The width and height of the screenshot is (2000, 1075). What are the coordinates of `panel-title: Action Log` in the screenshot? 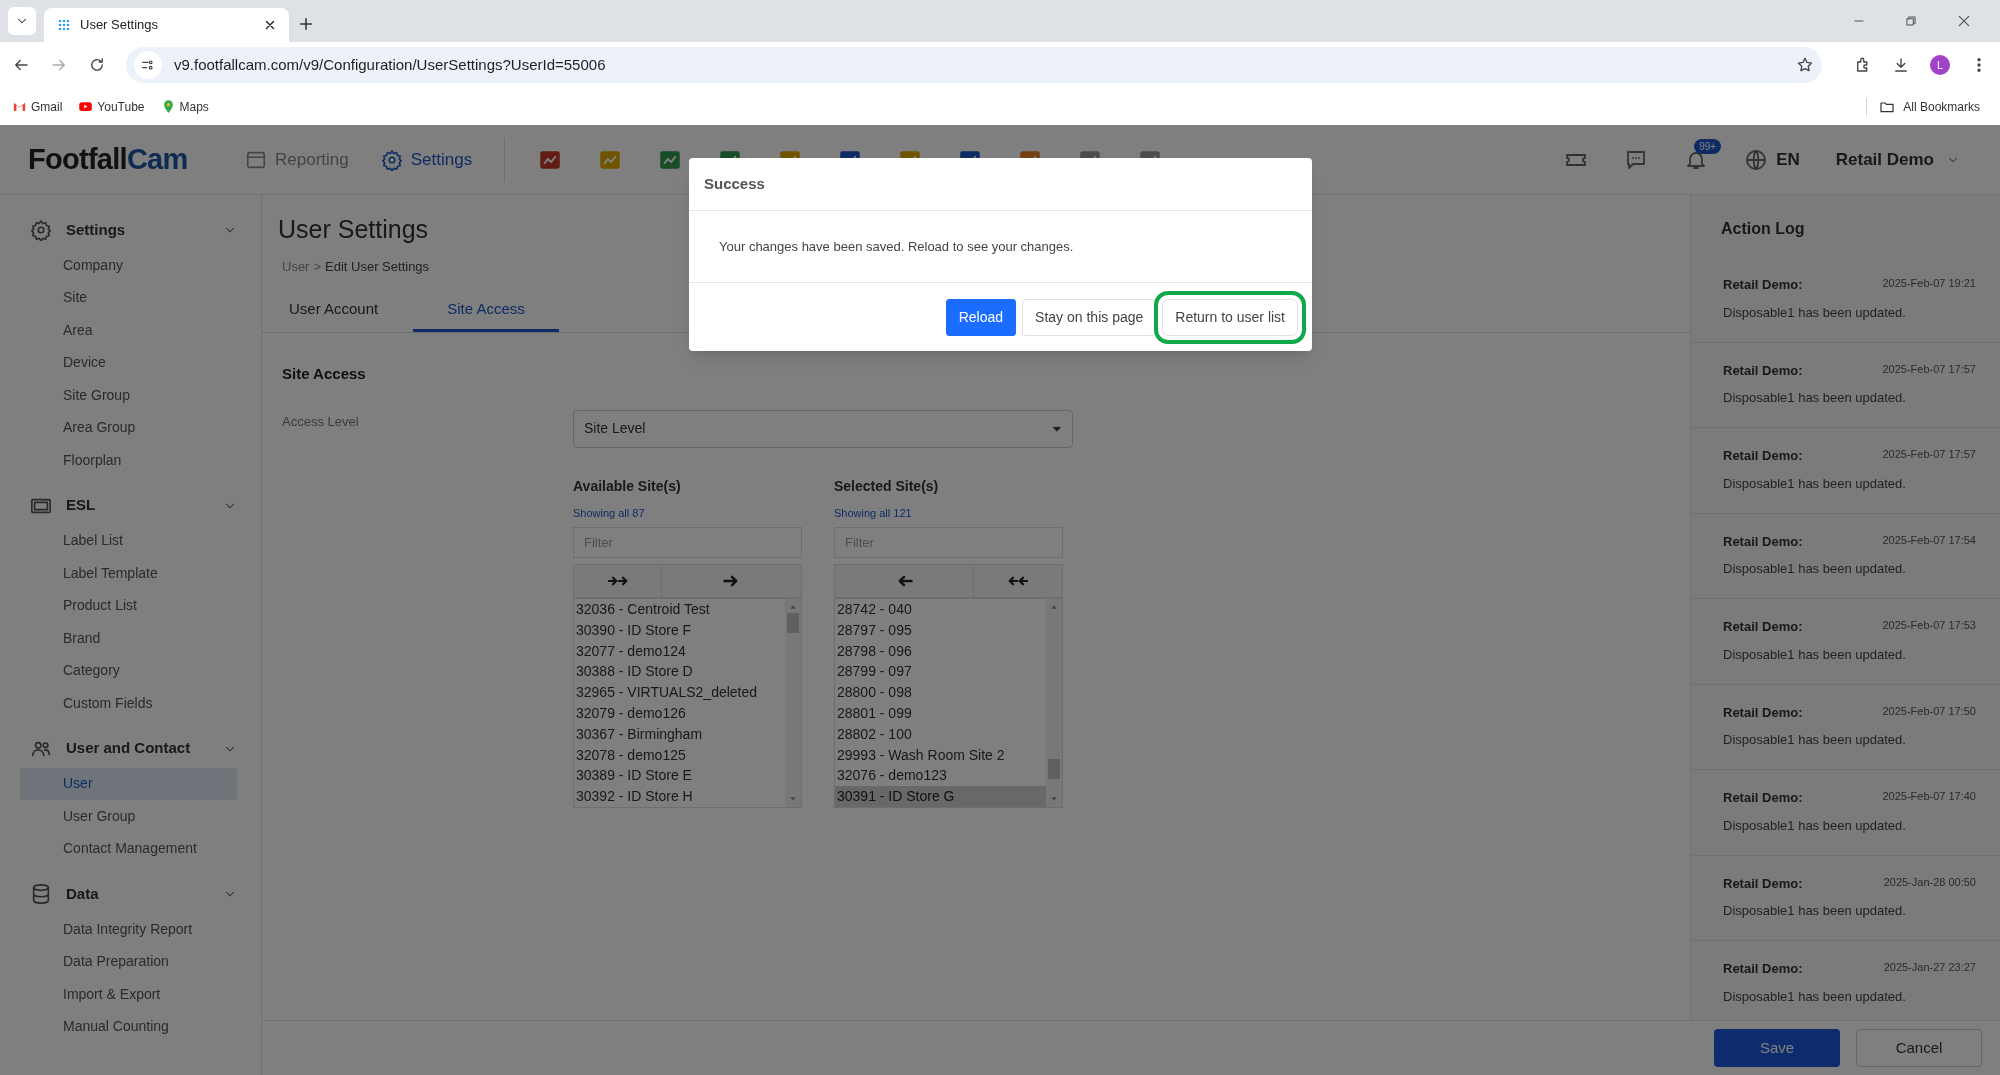 It's located at (1762, 229).